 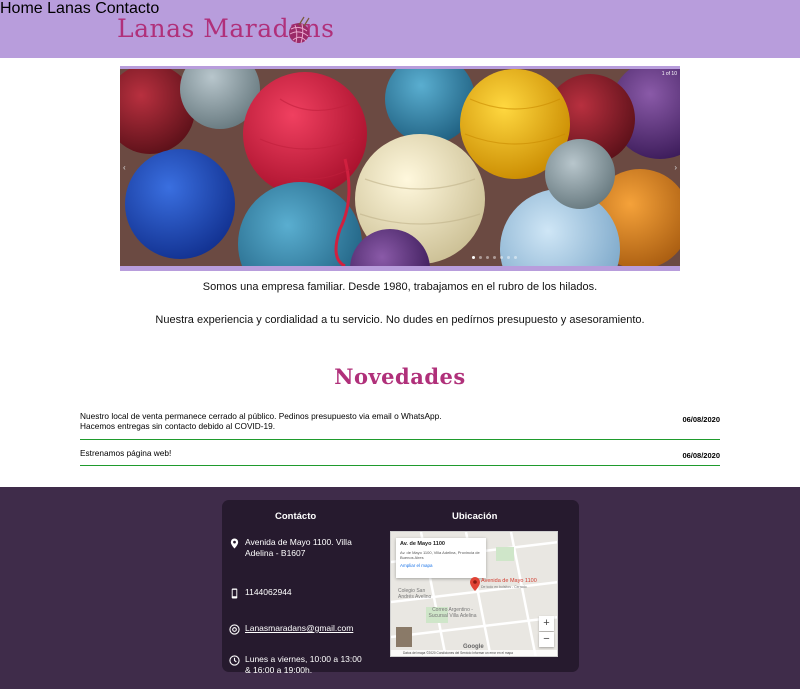 I want to click on map-marker-label: Avenida de Mayo 1100, so click(x=509, y=581).